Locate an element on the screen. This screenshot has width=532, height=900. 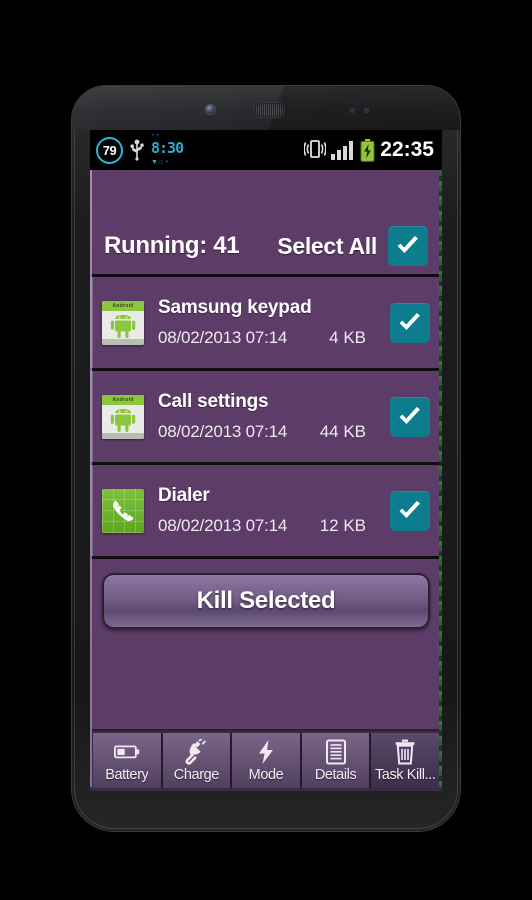
dialer-phone-icon is located at coordinates (123, 510).